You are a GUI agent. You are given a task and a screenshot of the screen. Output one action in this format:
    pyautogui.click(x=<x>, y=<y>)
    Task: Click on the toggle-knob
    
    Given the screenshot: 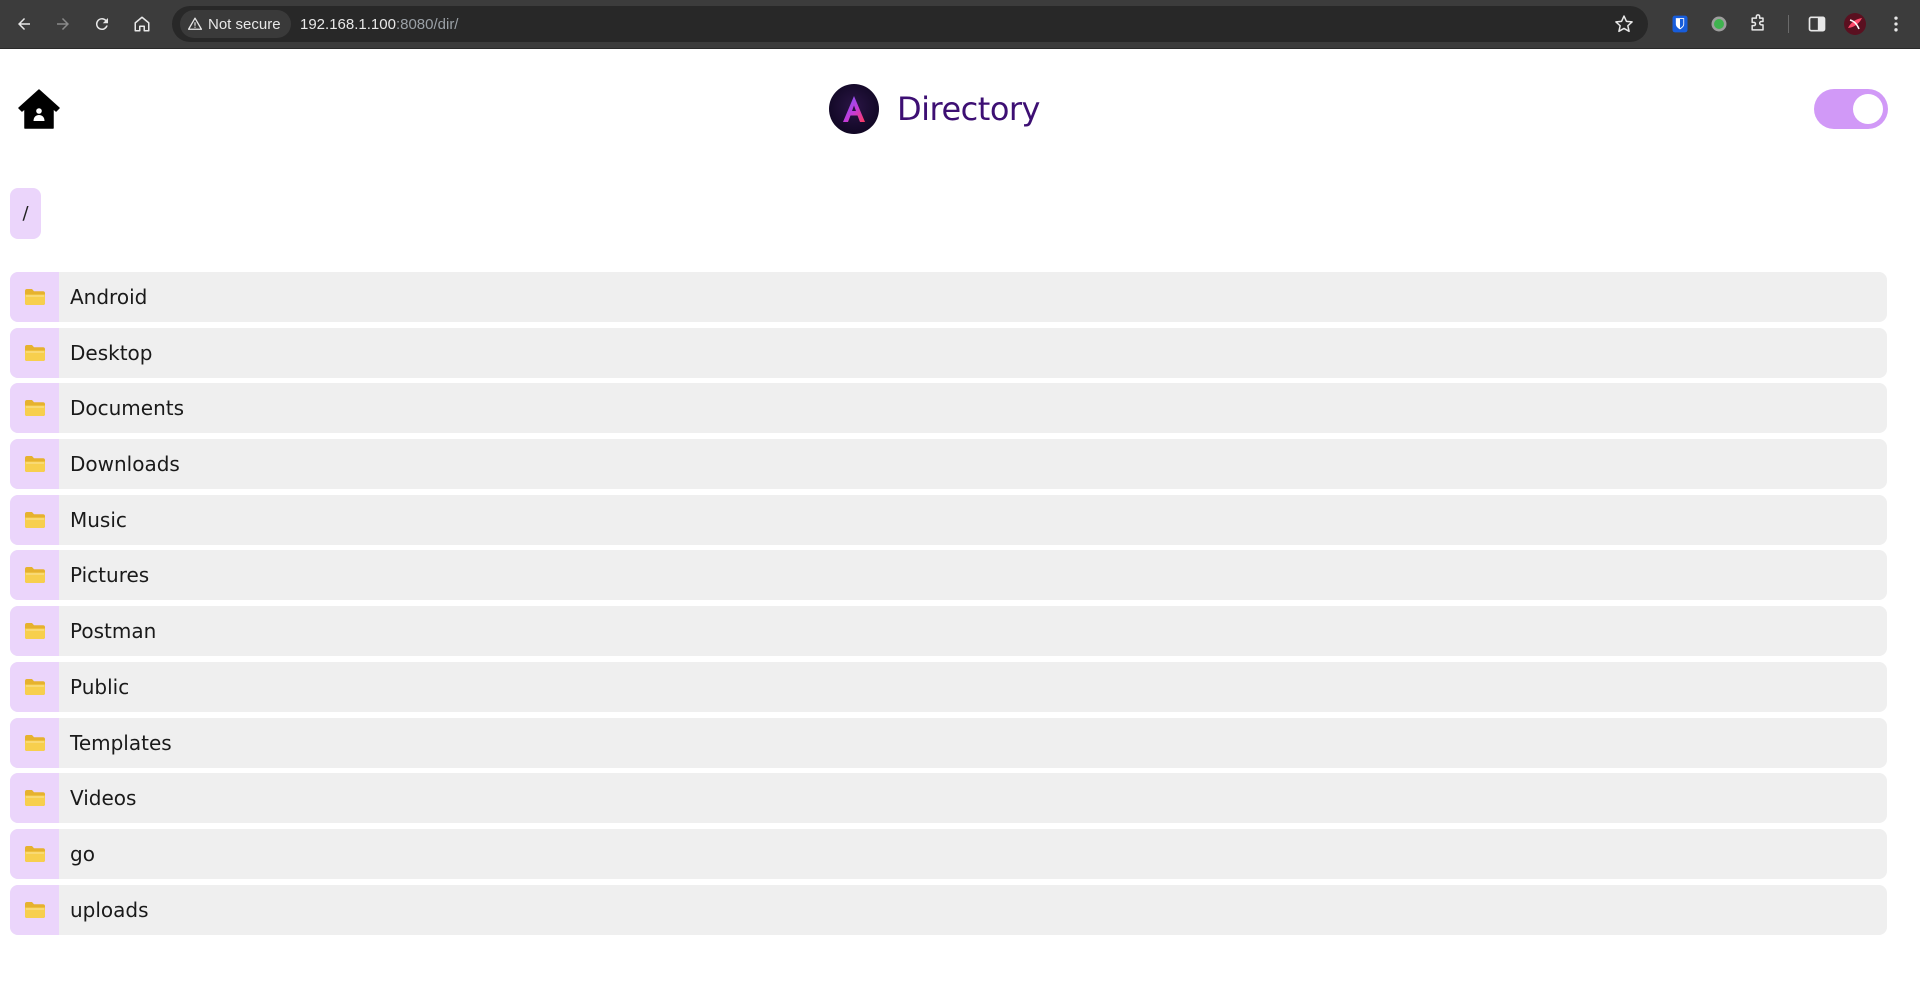 What is the action you would take?
    pyautogui.click(x=1868, y=109)
    